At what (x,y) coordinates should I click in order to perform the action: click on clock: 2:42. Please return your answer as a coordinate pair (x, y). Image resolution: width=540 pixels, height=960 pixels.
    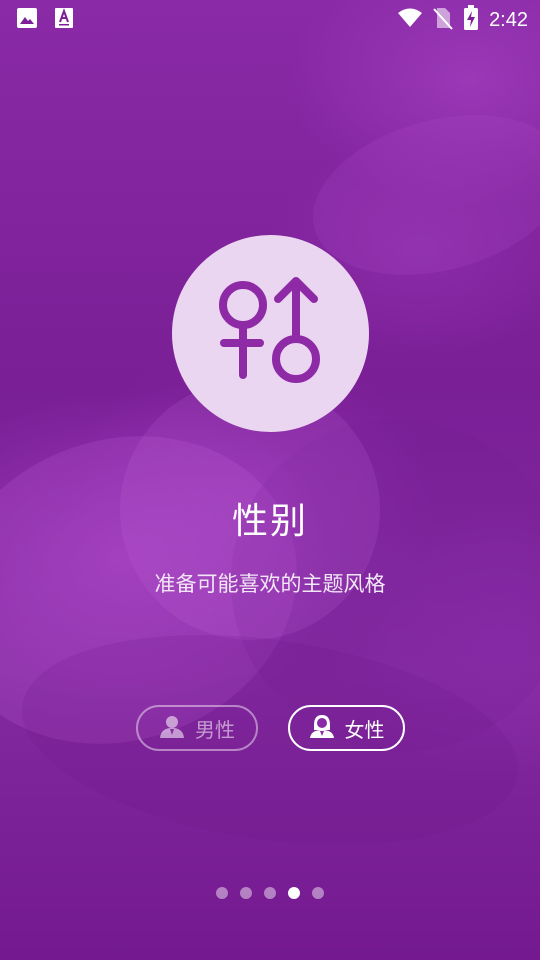
    Looking at the image, I should click on (508, 19).